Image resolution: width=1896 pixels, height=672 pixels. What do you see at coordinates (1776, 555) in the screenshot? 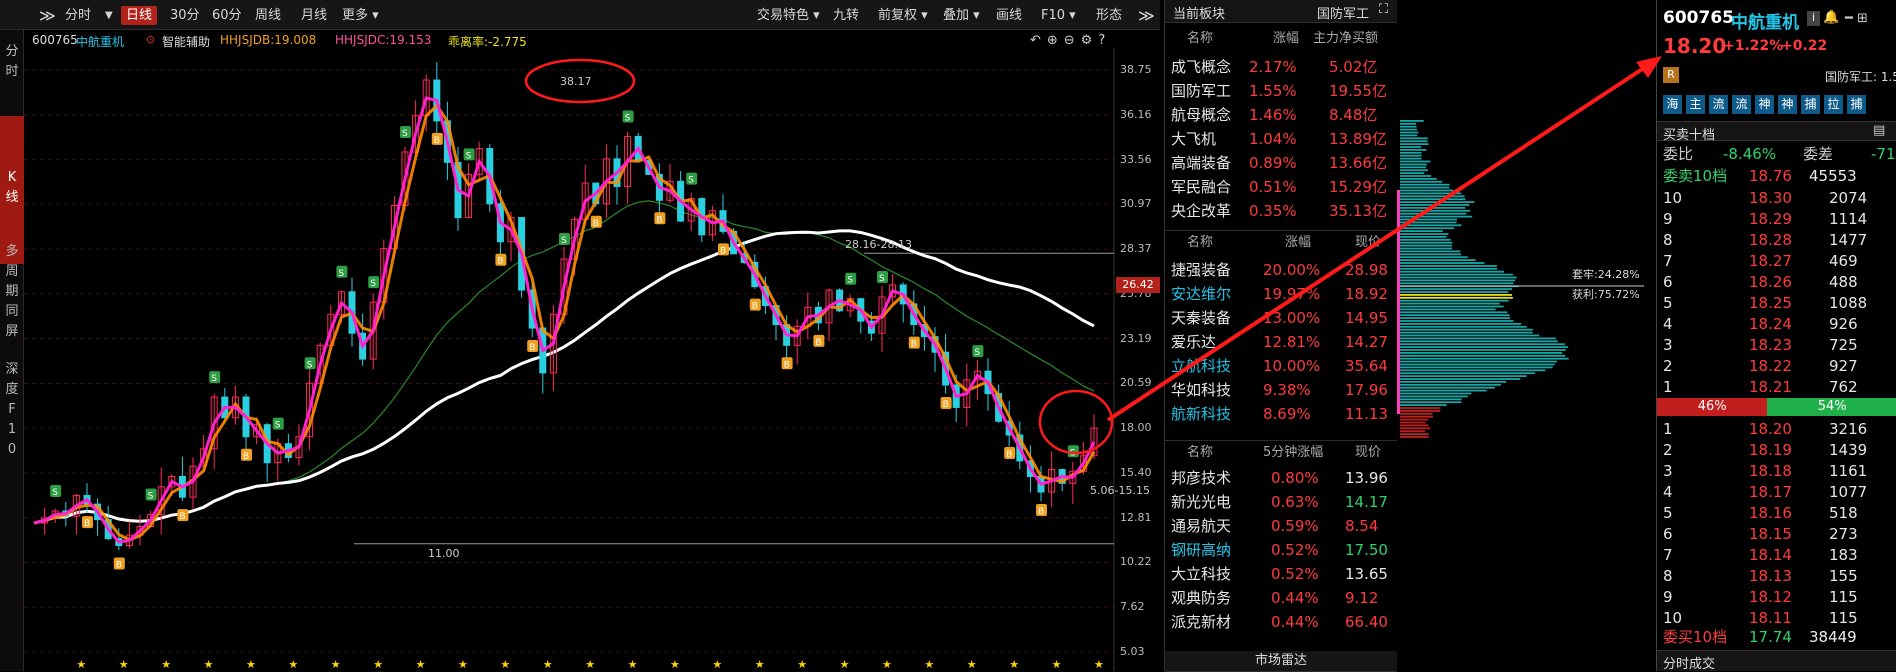
I see `bid-row: 7 18.14 183` at bounding box center [1776, 555].